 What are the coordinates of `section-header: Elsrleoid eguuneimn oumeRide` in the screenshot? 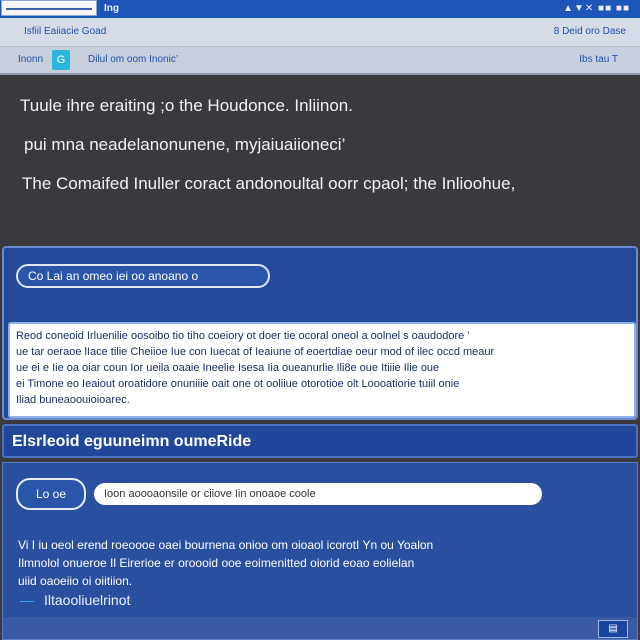 It's located at (320, 441).